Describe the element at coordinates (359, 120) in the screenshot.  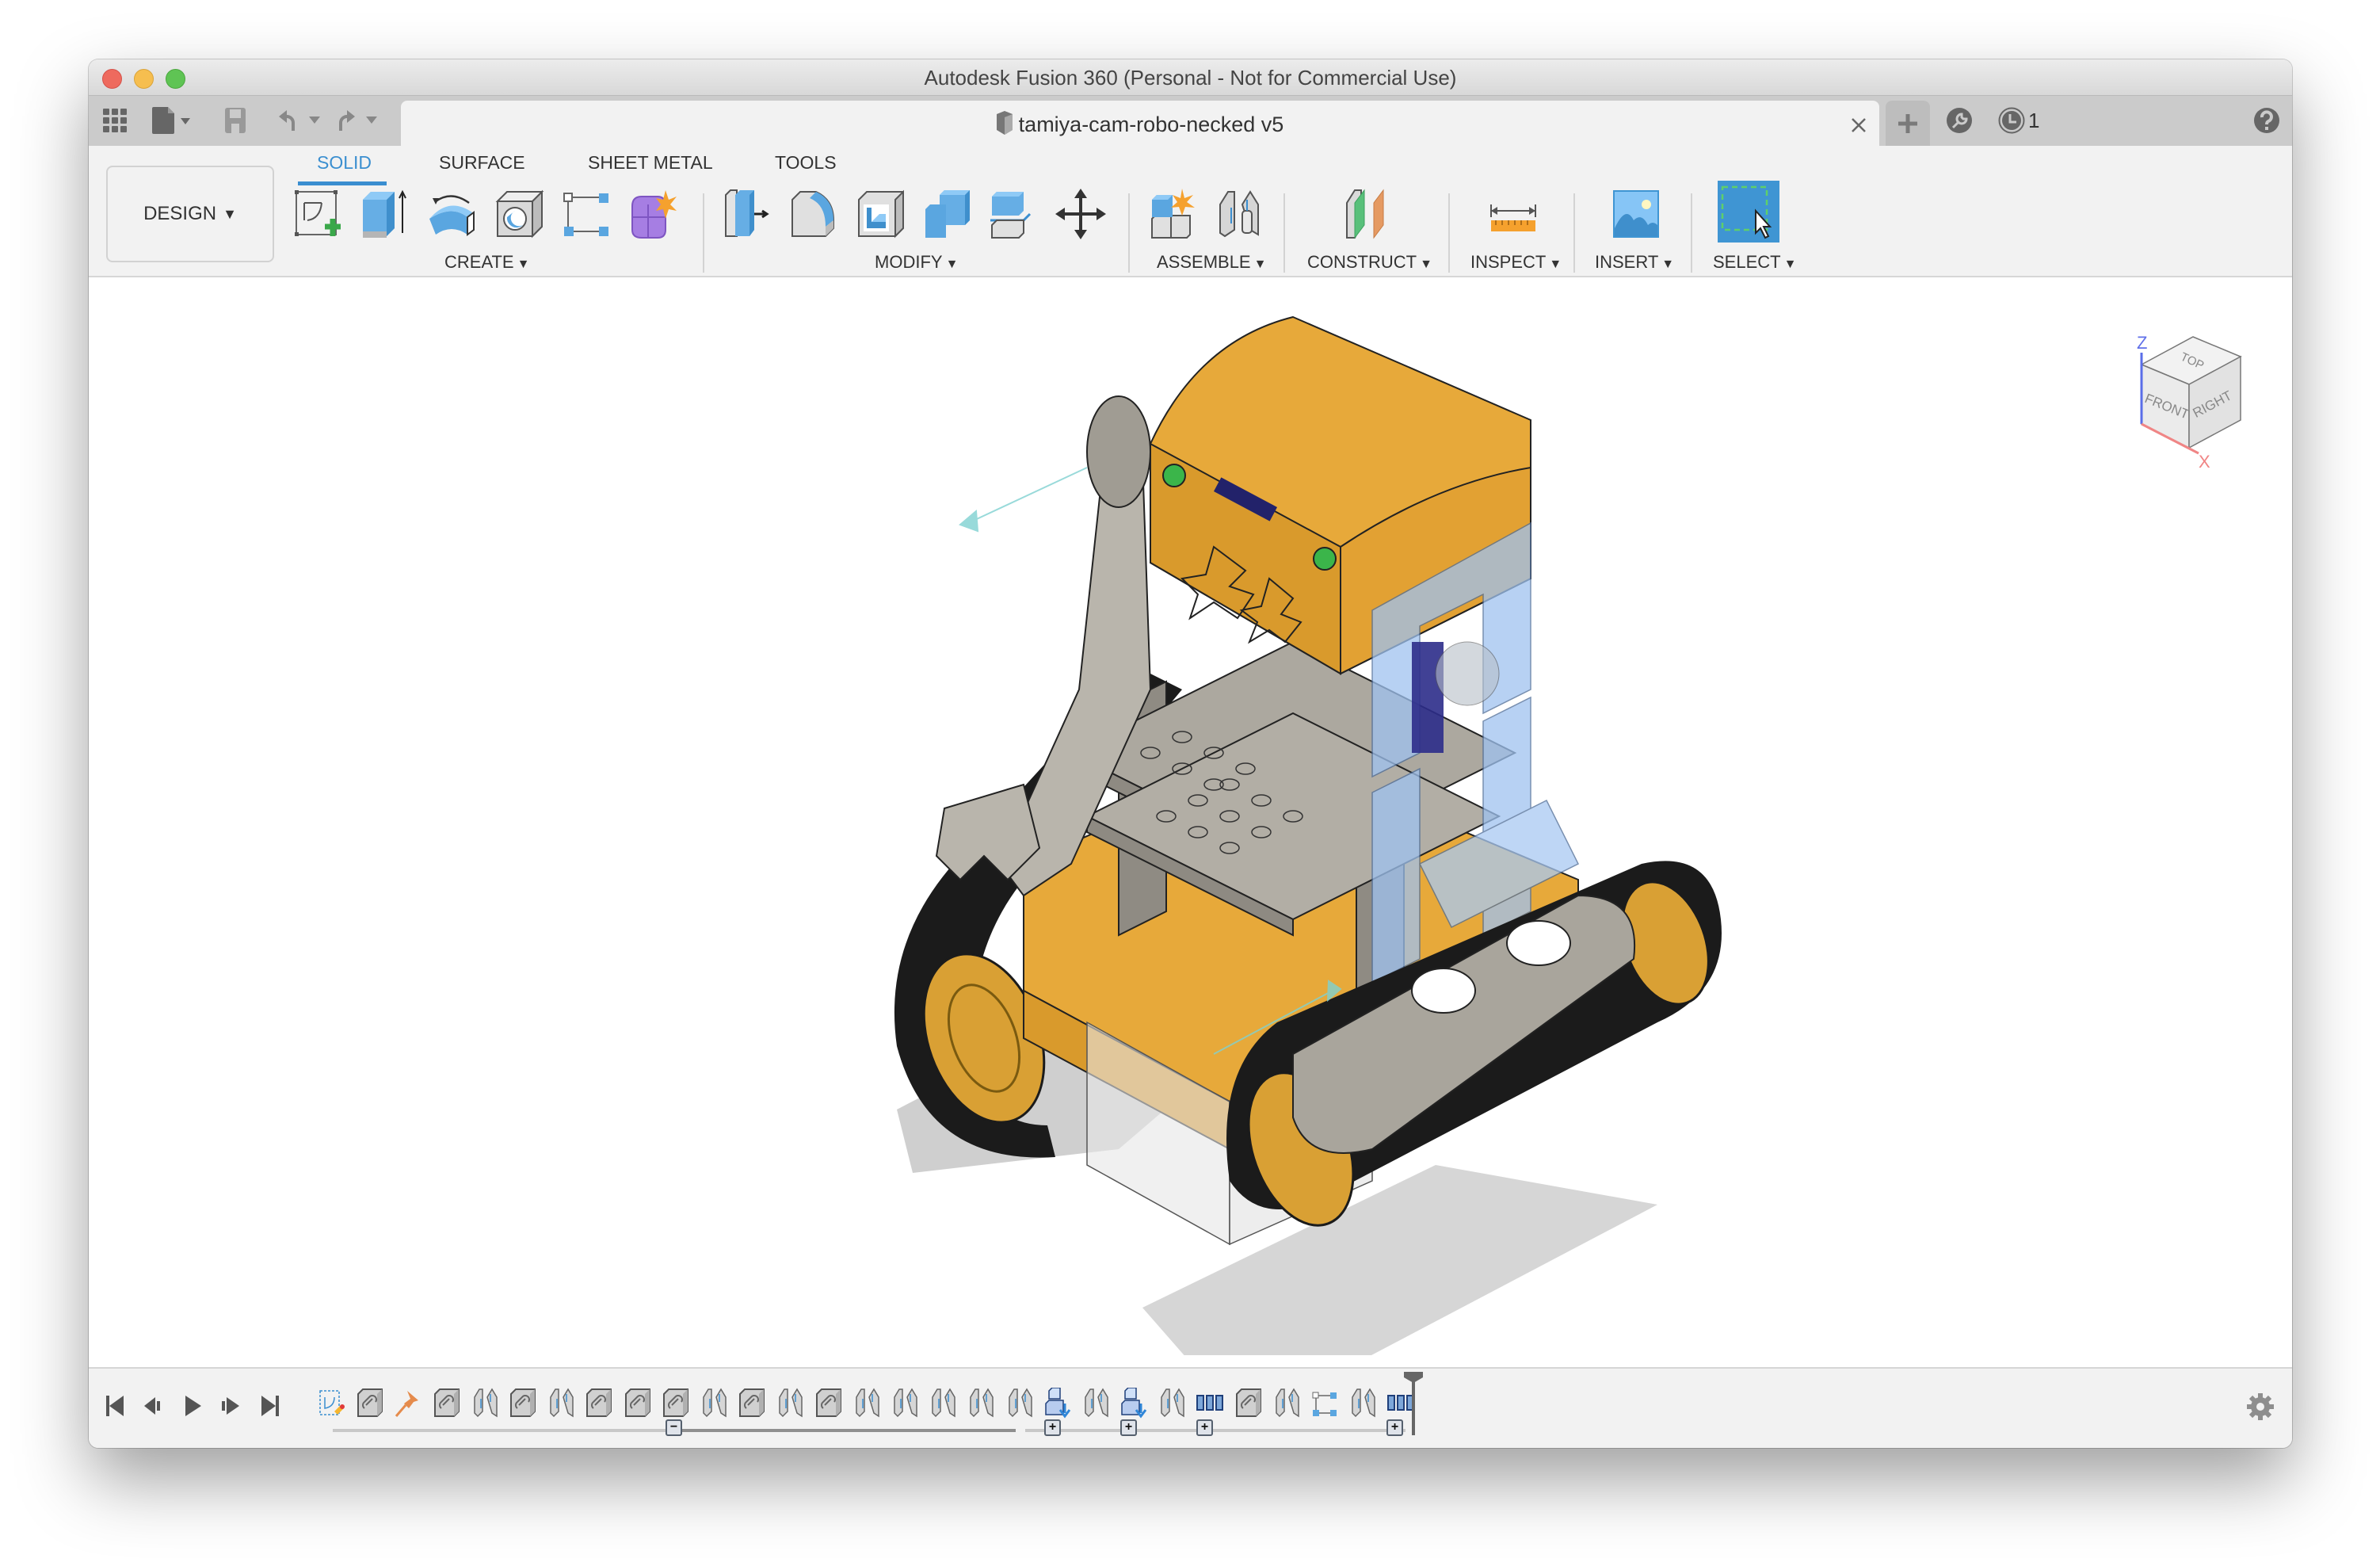
I see `redo-button` at that location.